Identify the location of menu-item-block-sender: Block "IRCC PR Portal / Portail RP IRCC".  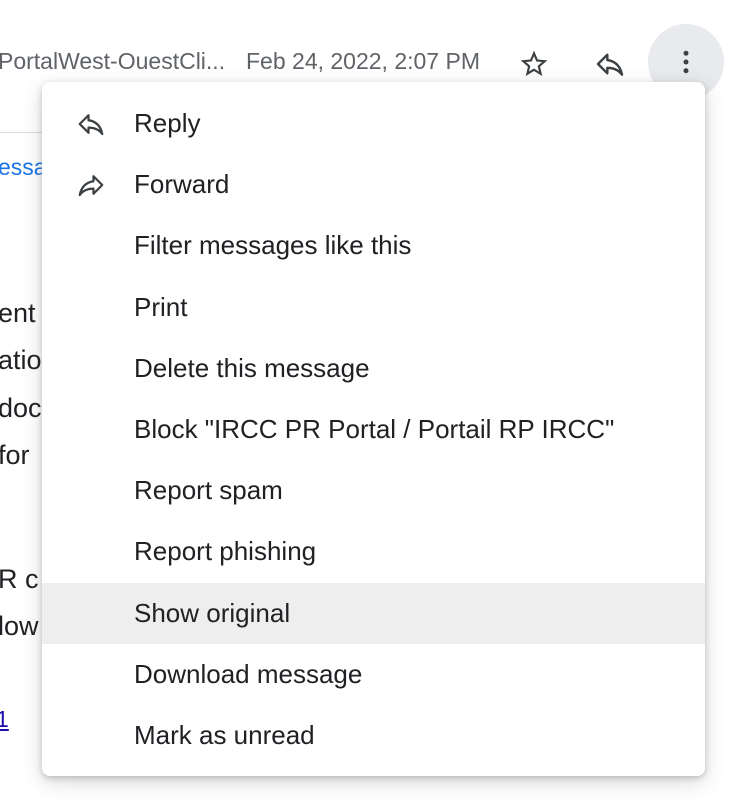
(373, 429).